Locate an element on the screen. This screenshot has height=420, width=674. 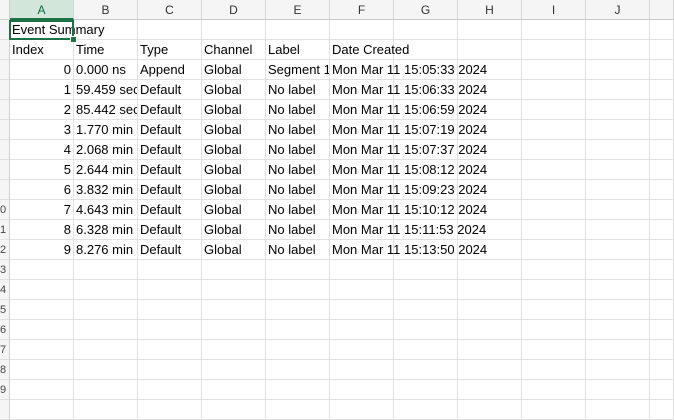
row-header: 5 is located at coordinates (5, 310).